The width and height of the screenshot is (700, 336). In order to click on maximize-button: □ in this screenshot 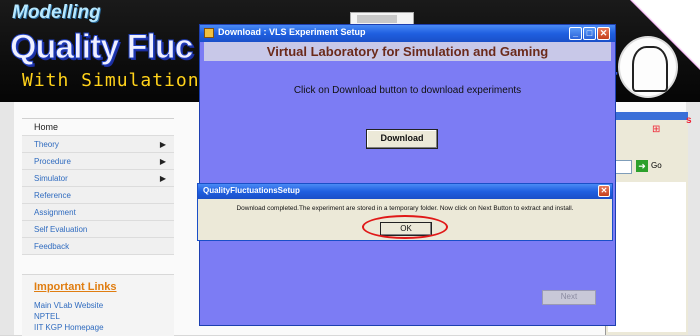, I will do `click(589, 33)`.